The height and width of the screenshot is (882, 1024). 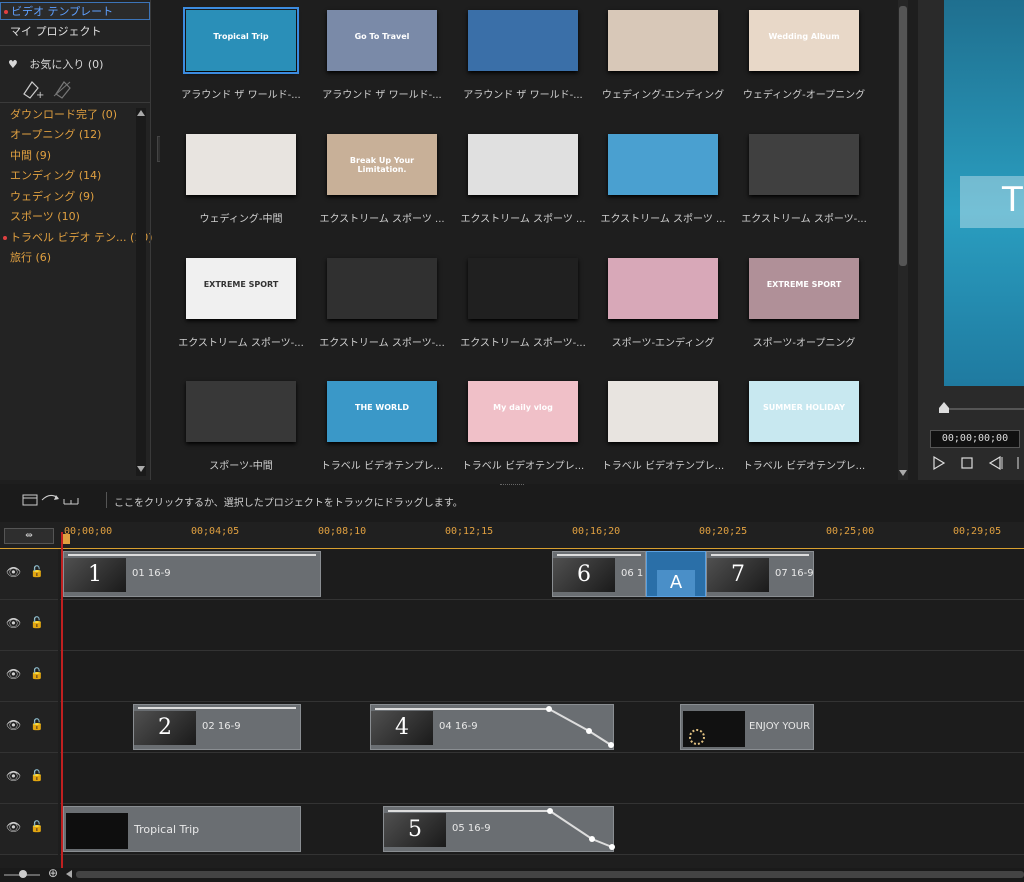 What do you see at coordinates (981, 405) in the screenshot?
I see `preview-seekbar` at bounding box center [981, 405].